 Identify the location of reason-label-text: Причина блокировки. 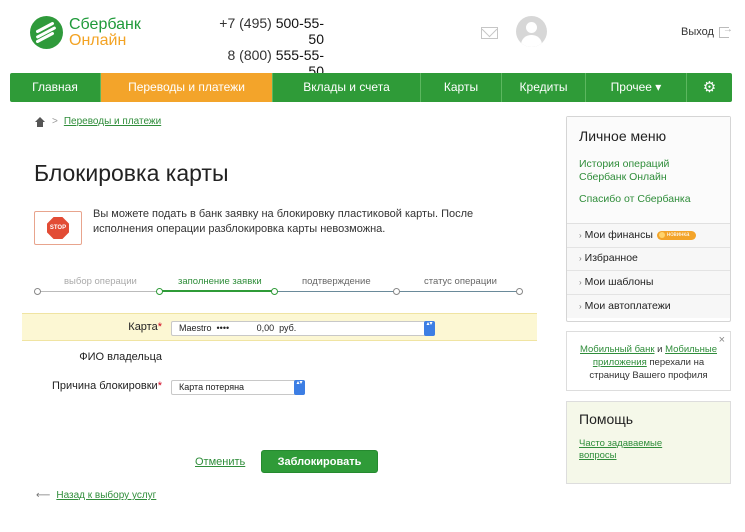
(104, 386).